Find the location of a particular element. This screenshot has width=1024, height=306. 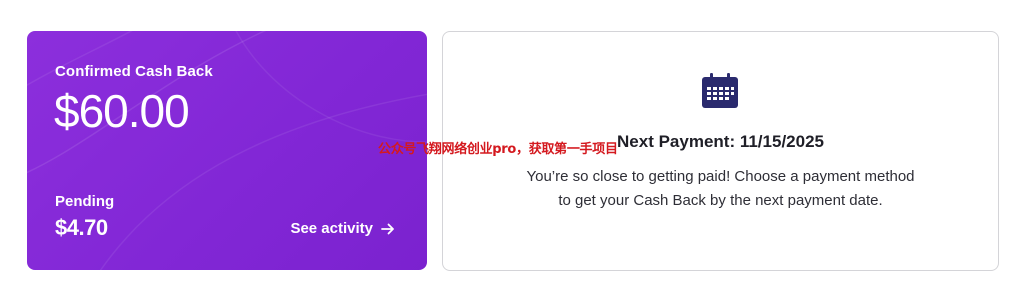

see-activity-link: See activity is located at coordinates (342, 228).